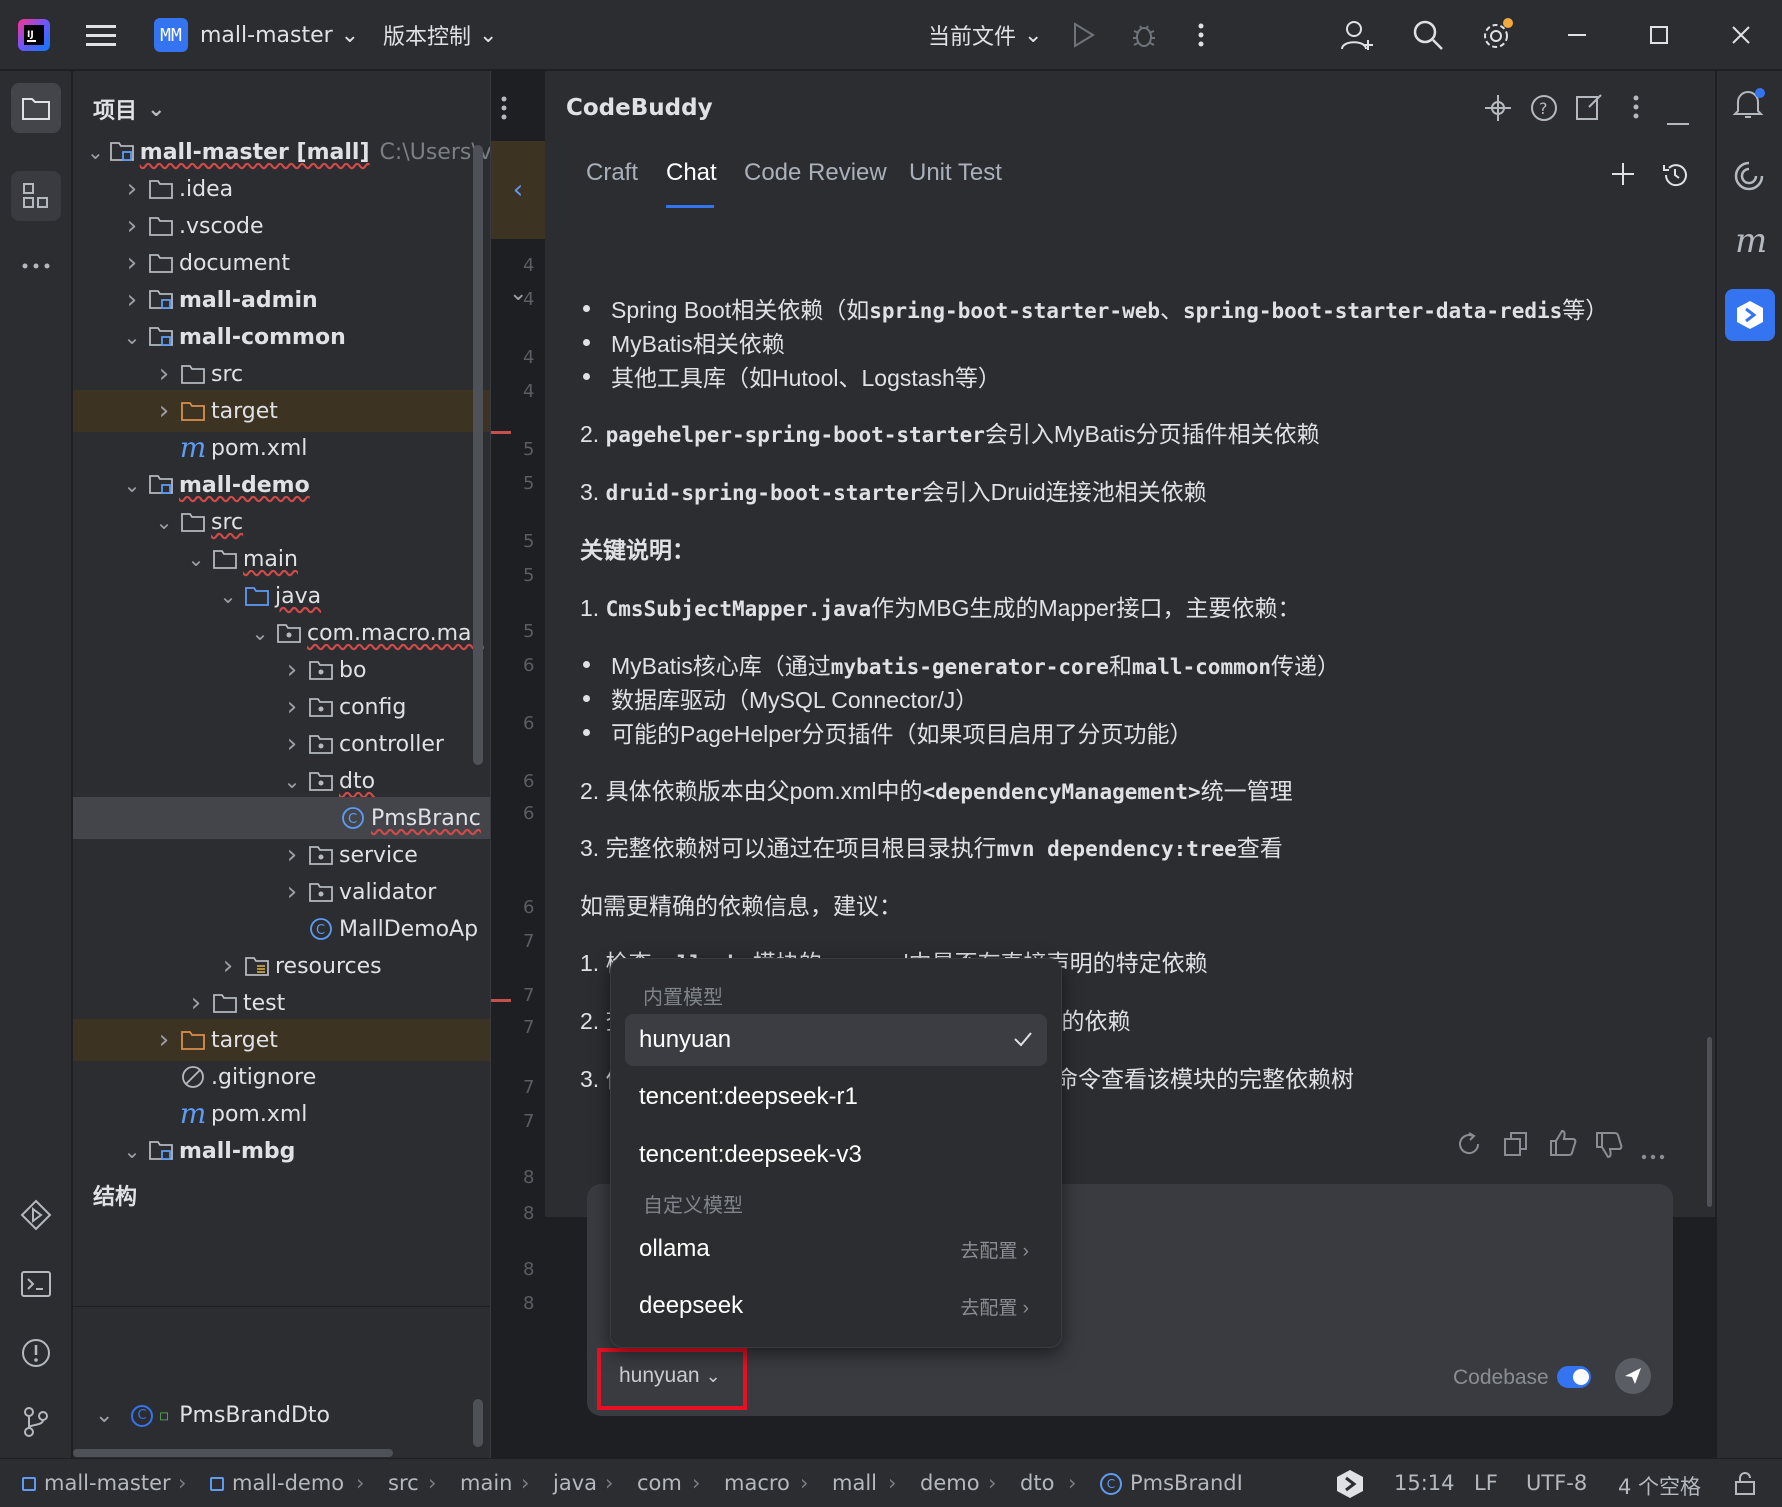 The image size is (1782, 1507). I want to click on model-selector: hunyuan ⌄, so click(670, 1376).